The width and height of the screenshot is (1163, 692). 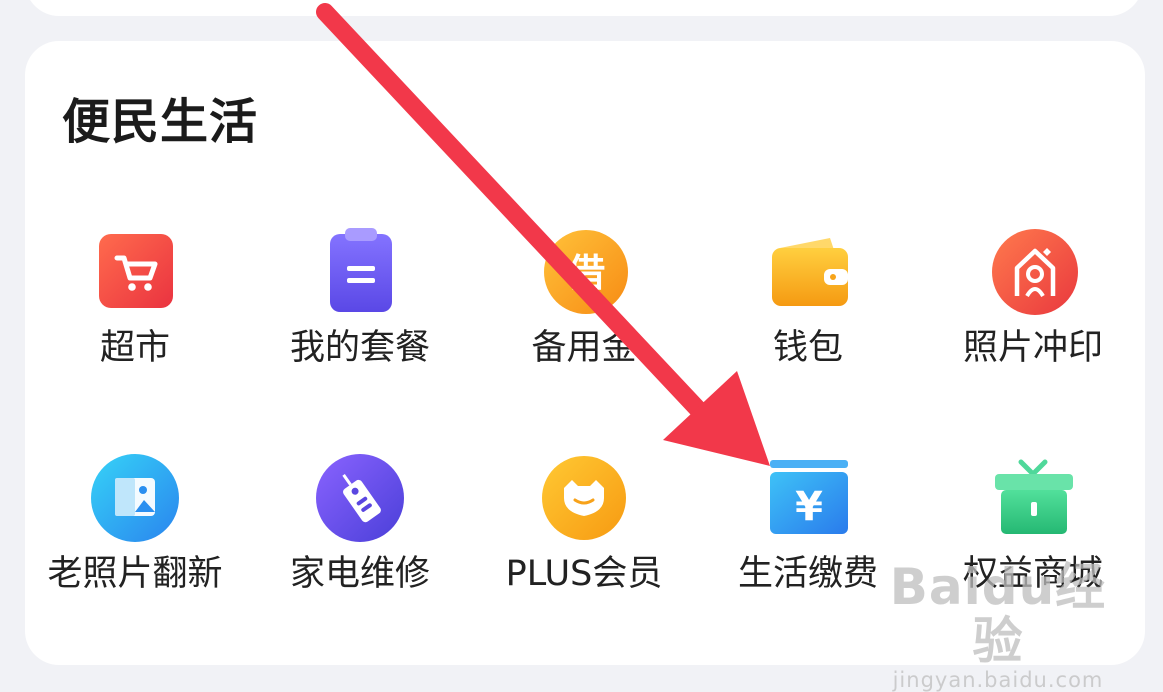 What do you see at coordinates (1033, 498) in the screenshot?
I see `gift-box-icon` at bounding box center [1033, 498].